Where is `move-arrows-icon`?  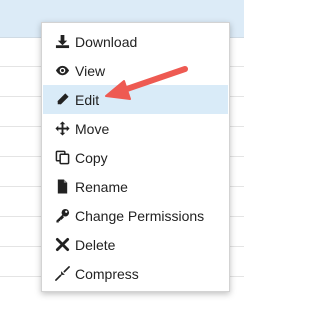 move-arrows-icon is located at coordinates (62, 129).